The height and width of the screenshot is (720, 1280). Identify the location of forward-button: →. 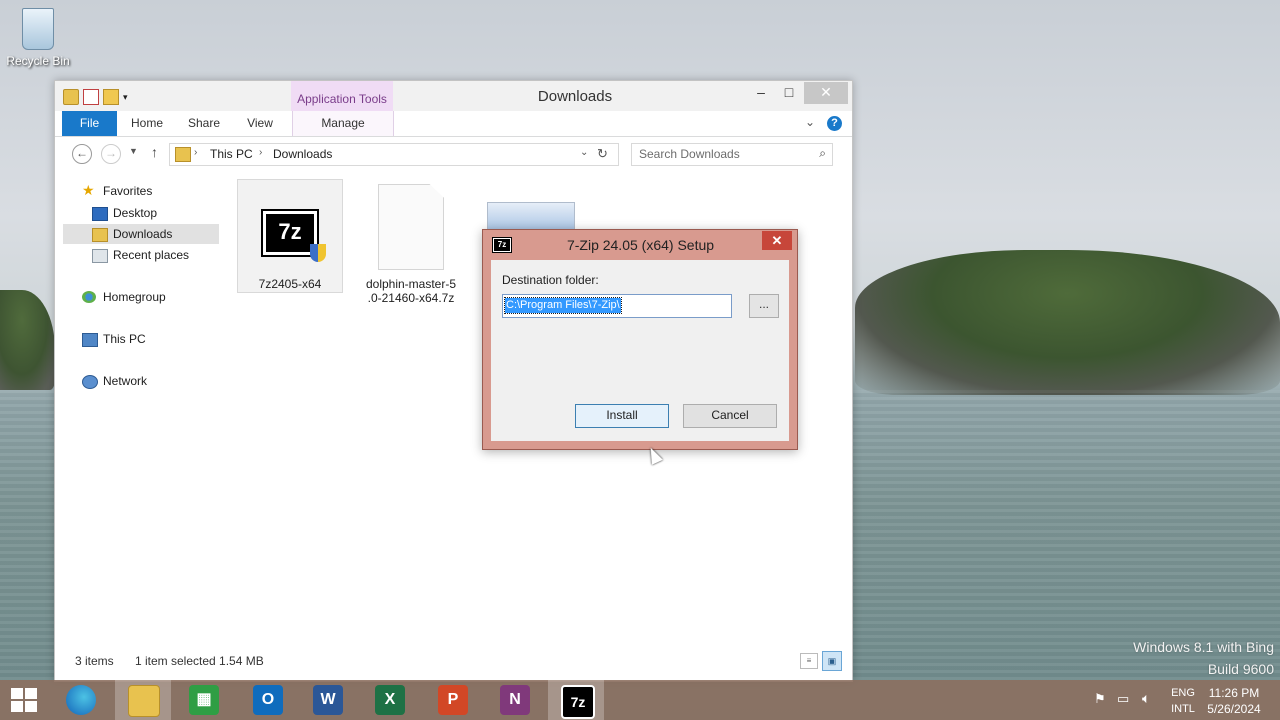
(111, 154).